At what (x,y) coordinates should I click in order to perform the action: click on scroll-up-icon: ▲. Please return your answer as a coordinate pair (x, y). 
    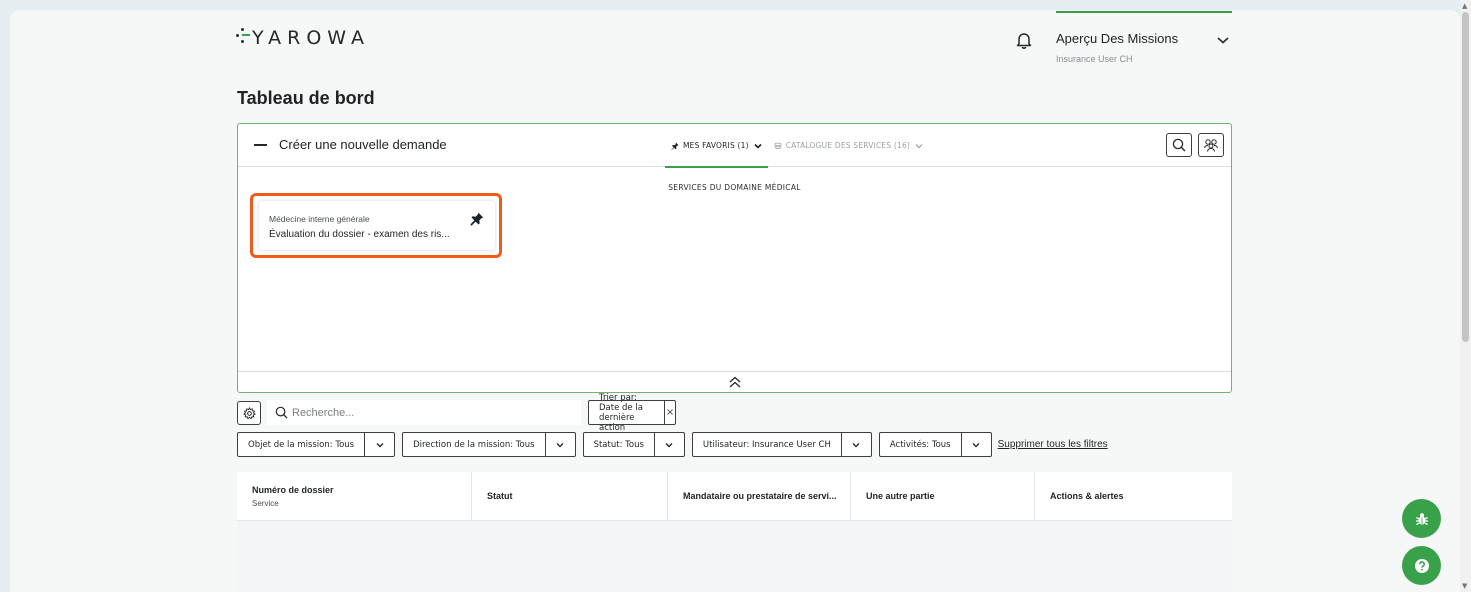
    Looking at the image, I should click on (1464, 6).